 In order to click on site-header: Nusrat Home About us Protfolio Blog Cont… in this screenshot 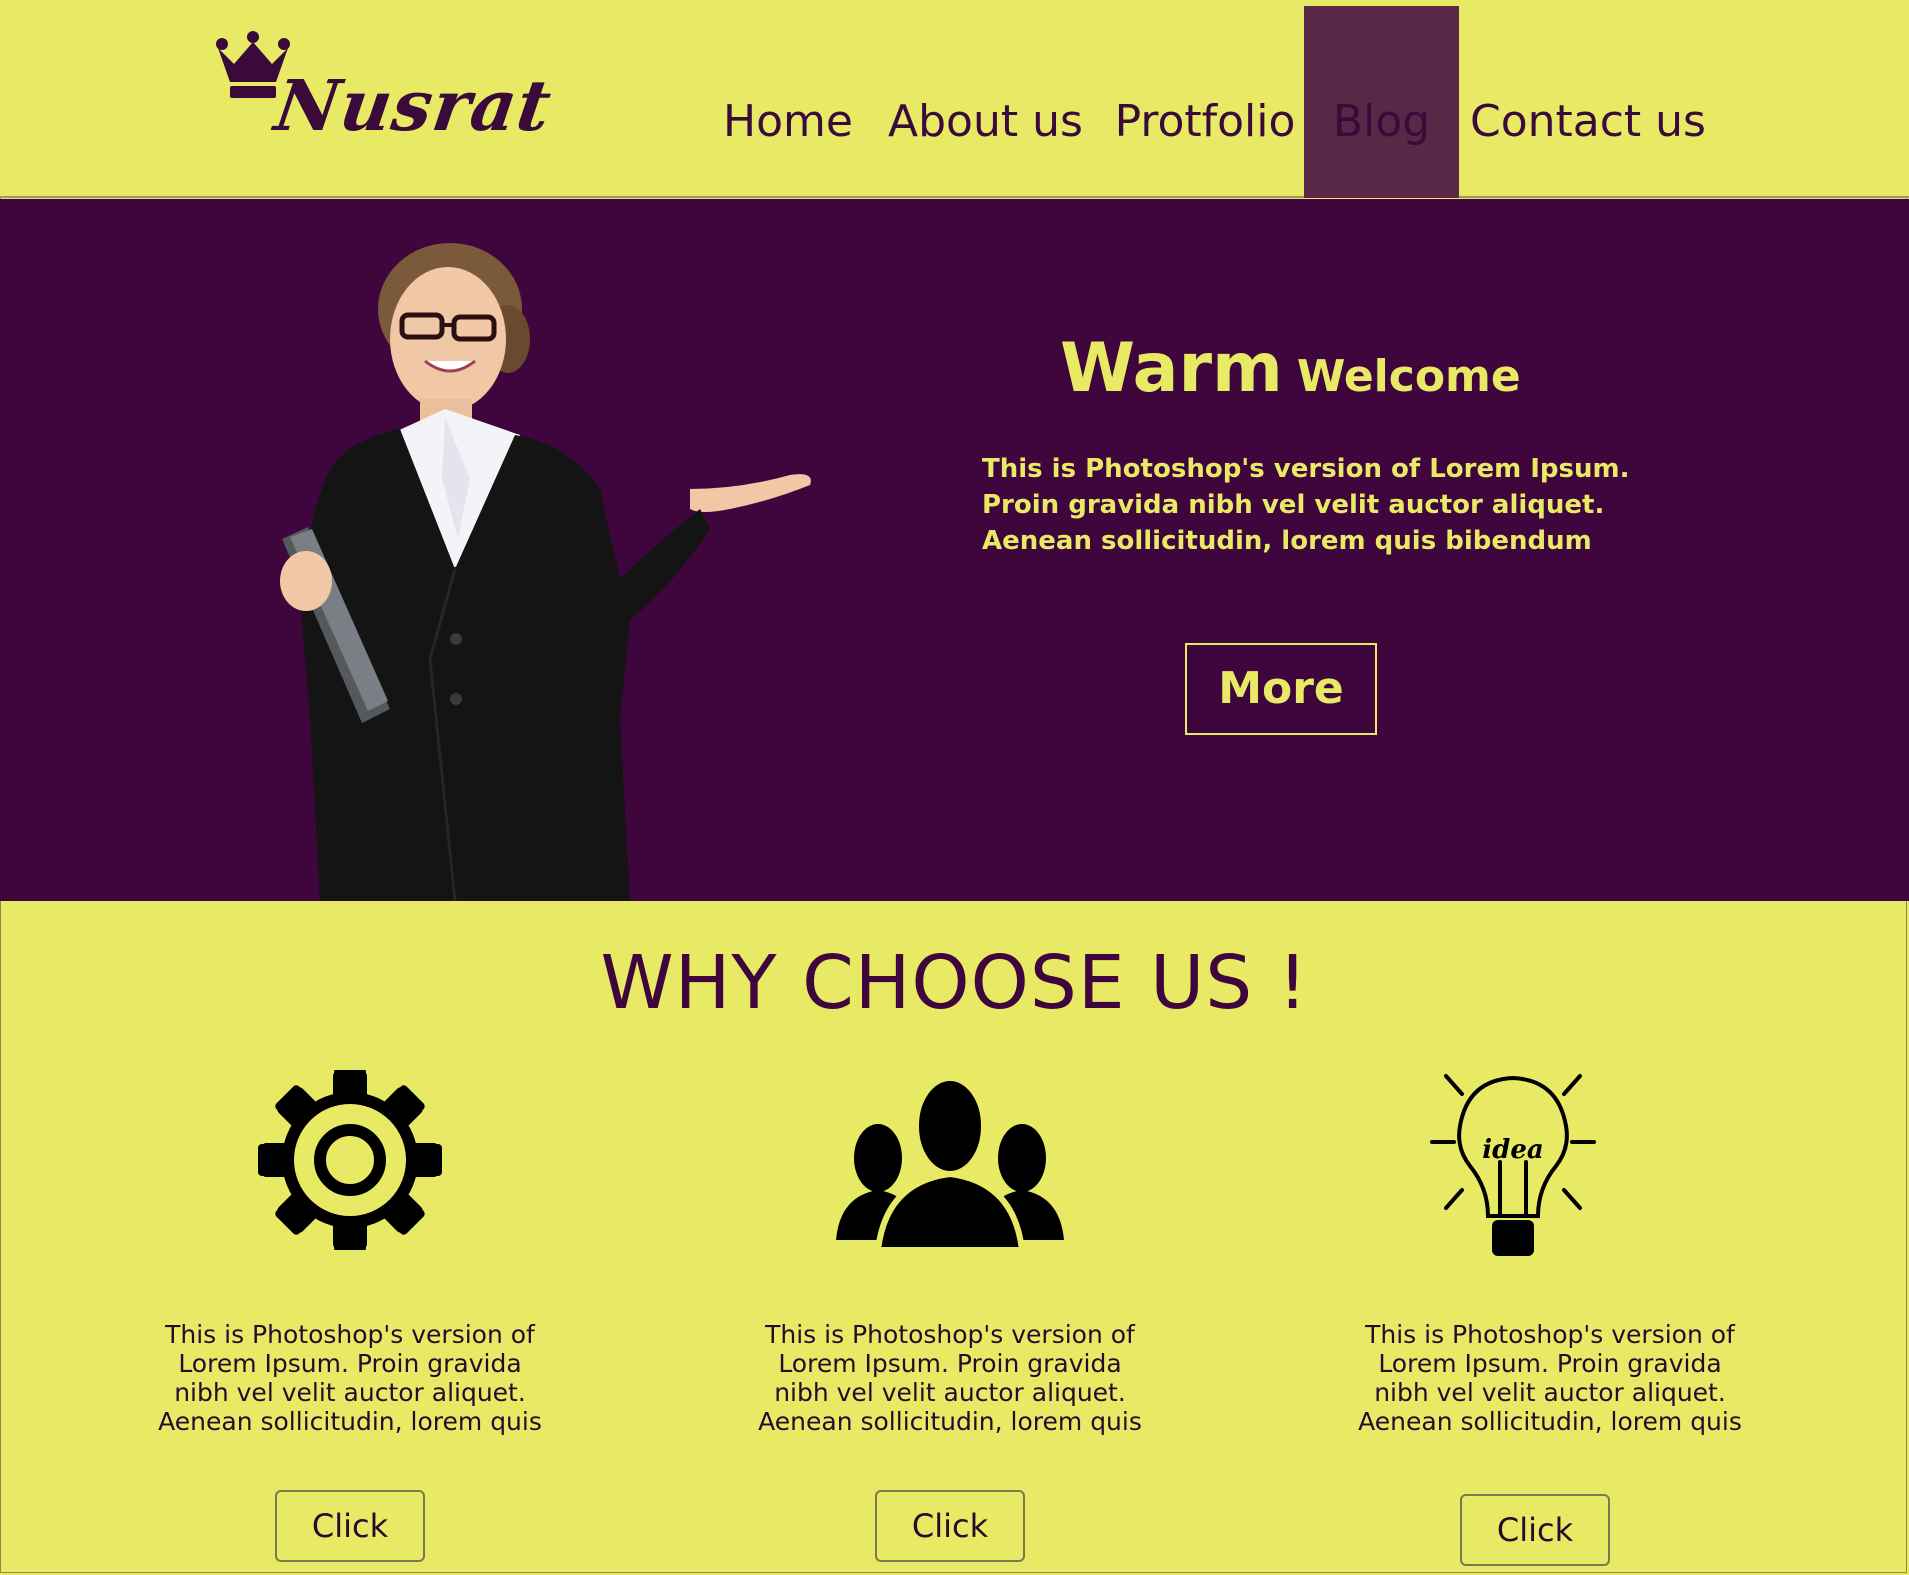, I will do `click(954, 99)`.